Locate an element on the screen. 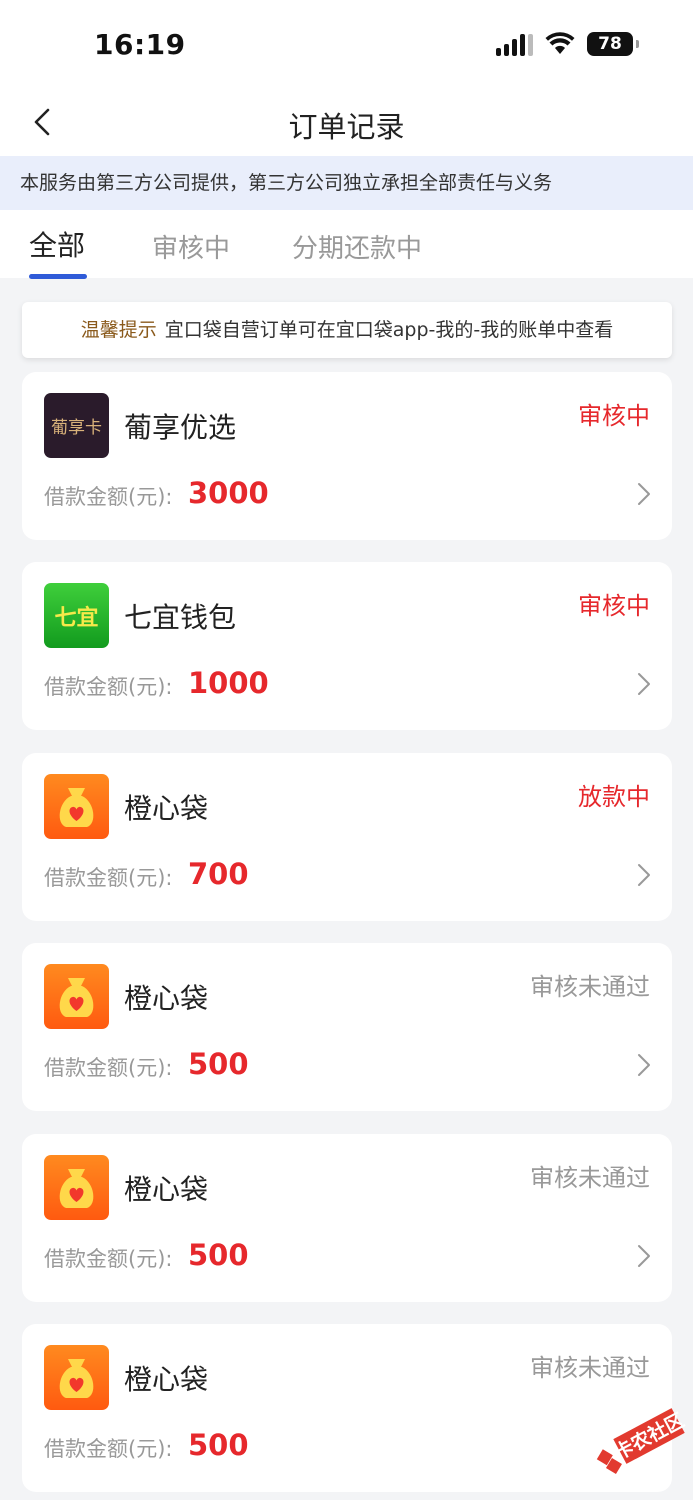  tab-installment-repaying: 分期还款中 is located at coordinates (357, 246).